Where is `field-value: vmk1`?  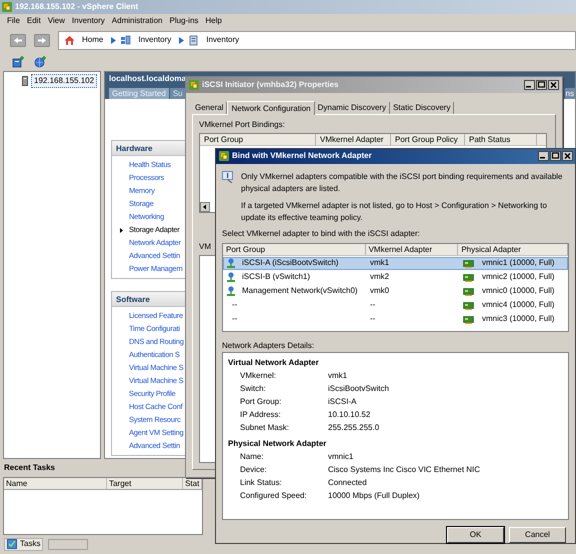
field-value: vmk1 is located at coordinates (338, 376).